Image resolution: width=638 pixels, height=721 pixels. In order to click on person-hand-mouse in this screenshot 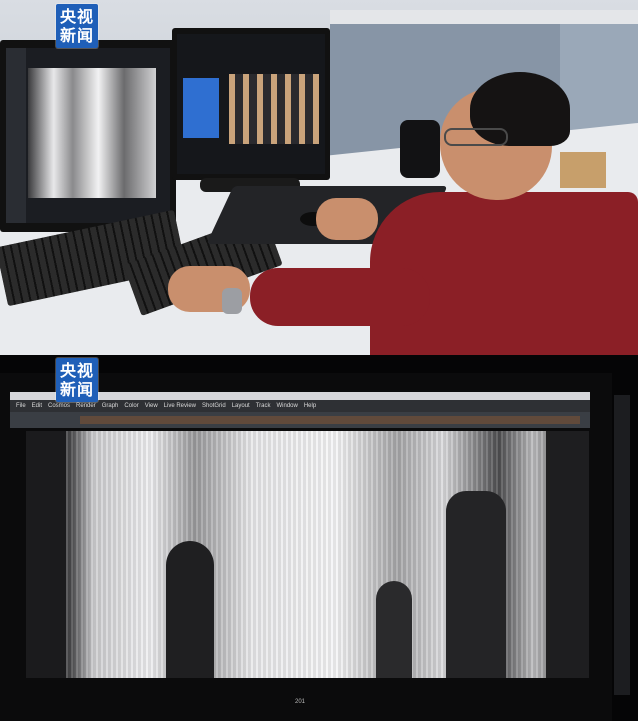, I will do `click(347, 219)`.